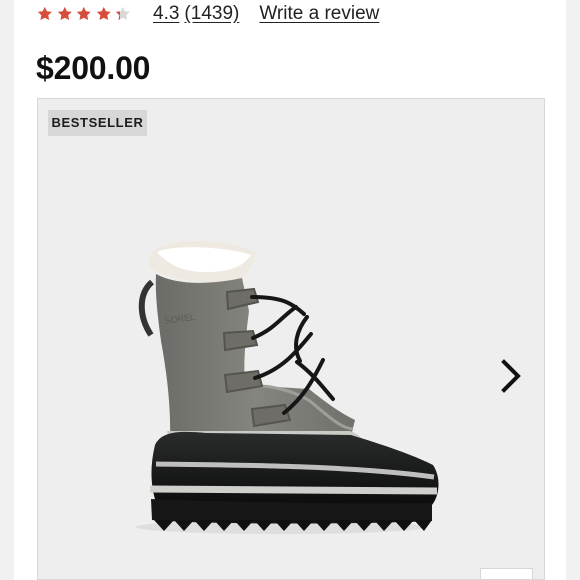 This screenshot has width=580, height=580. What do you see at coordinates (7, 290) in the screenshot?
I see `left-page-margin` at bounding box center [7, 290].